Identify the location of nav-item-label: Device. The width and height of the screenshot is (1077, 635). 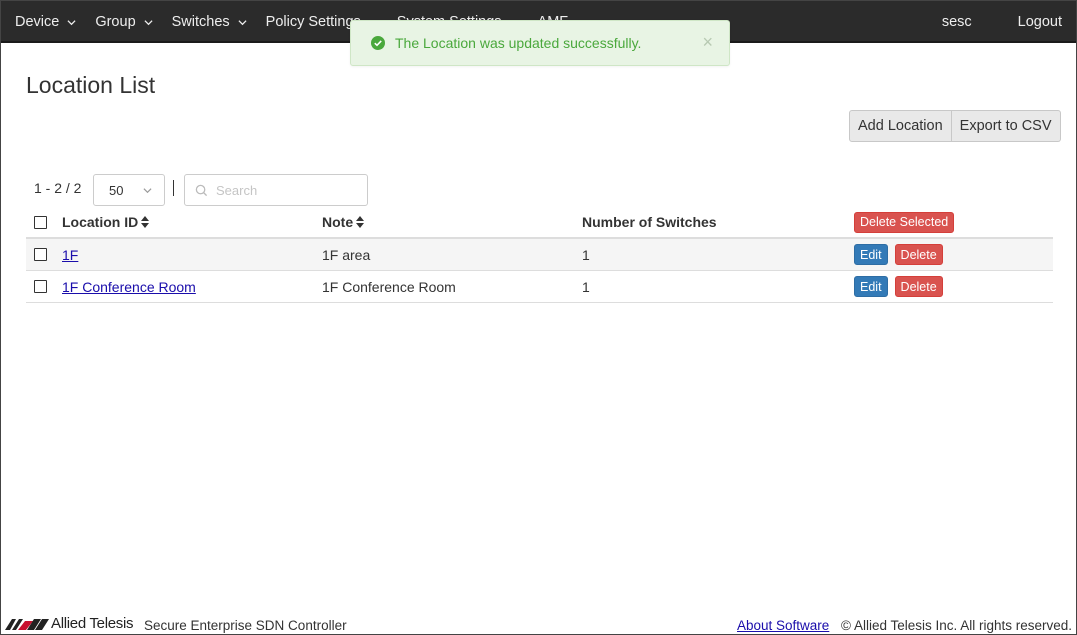
(37, 22).